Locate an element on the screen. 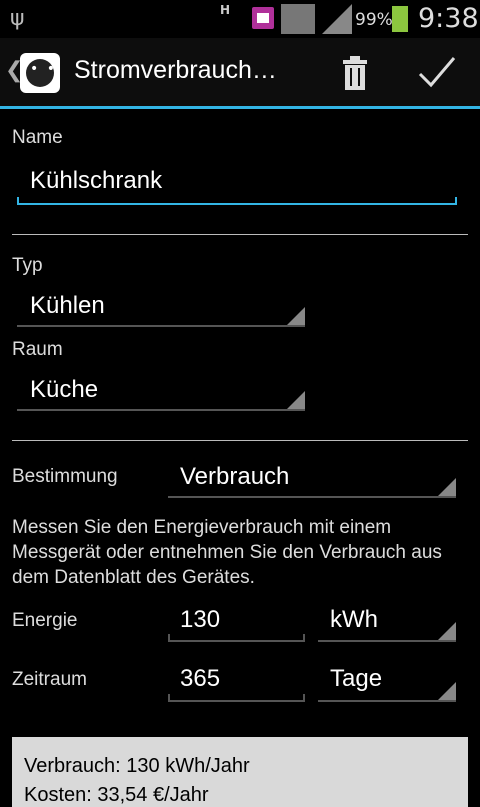 The image size is (480, 807). raum-spinner: Küche is located at coordinates (64, 390).